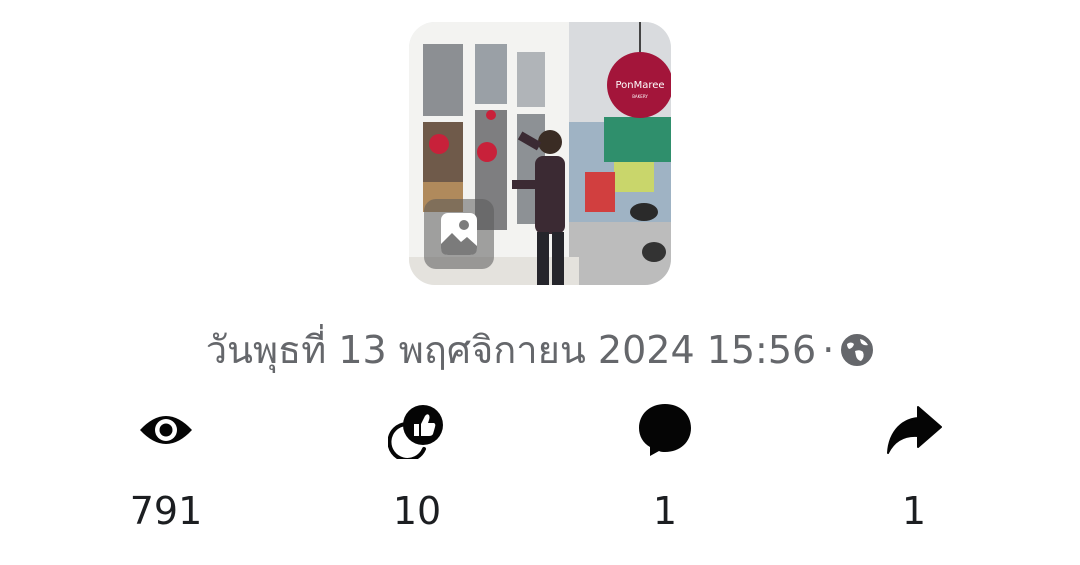 This screenshot has width=1080, height=565. Describe the element at coordinates (857, 350) in the screenshot. I see `globe-icon` at that location.